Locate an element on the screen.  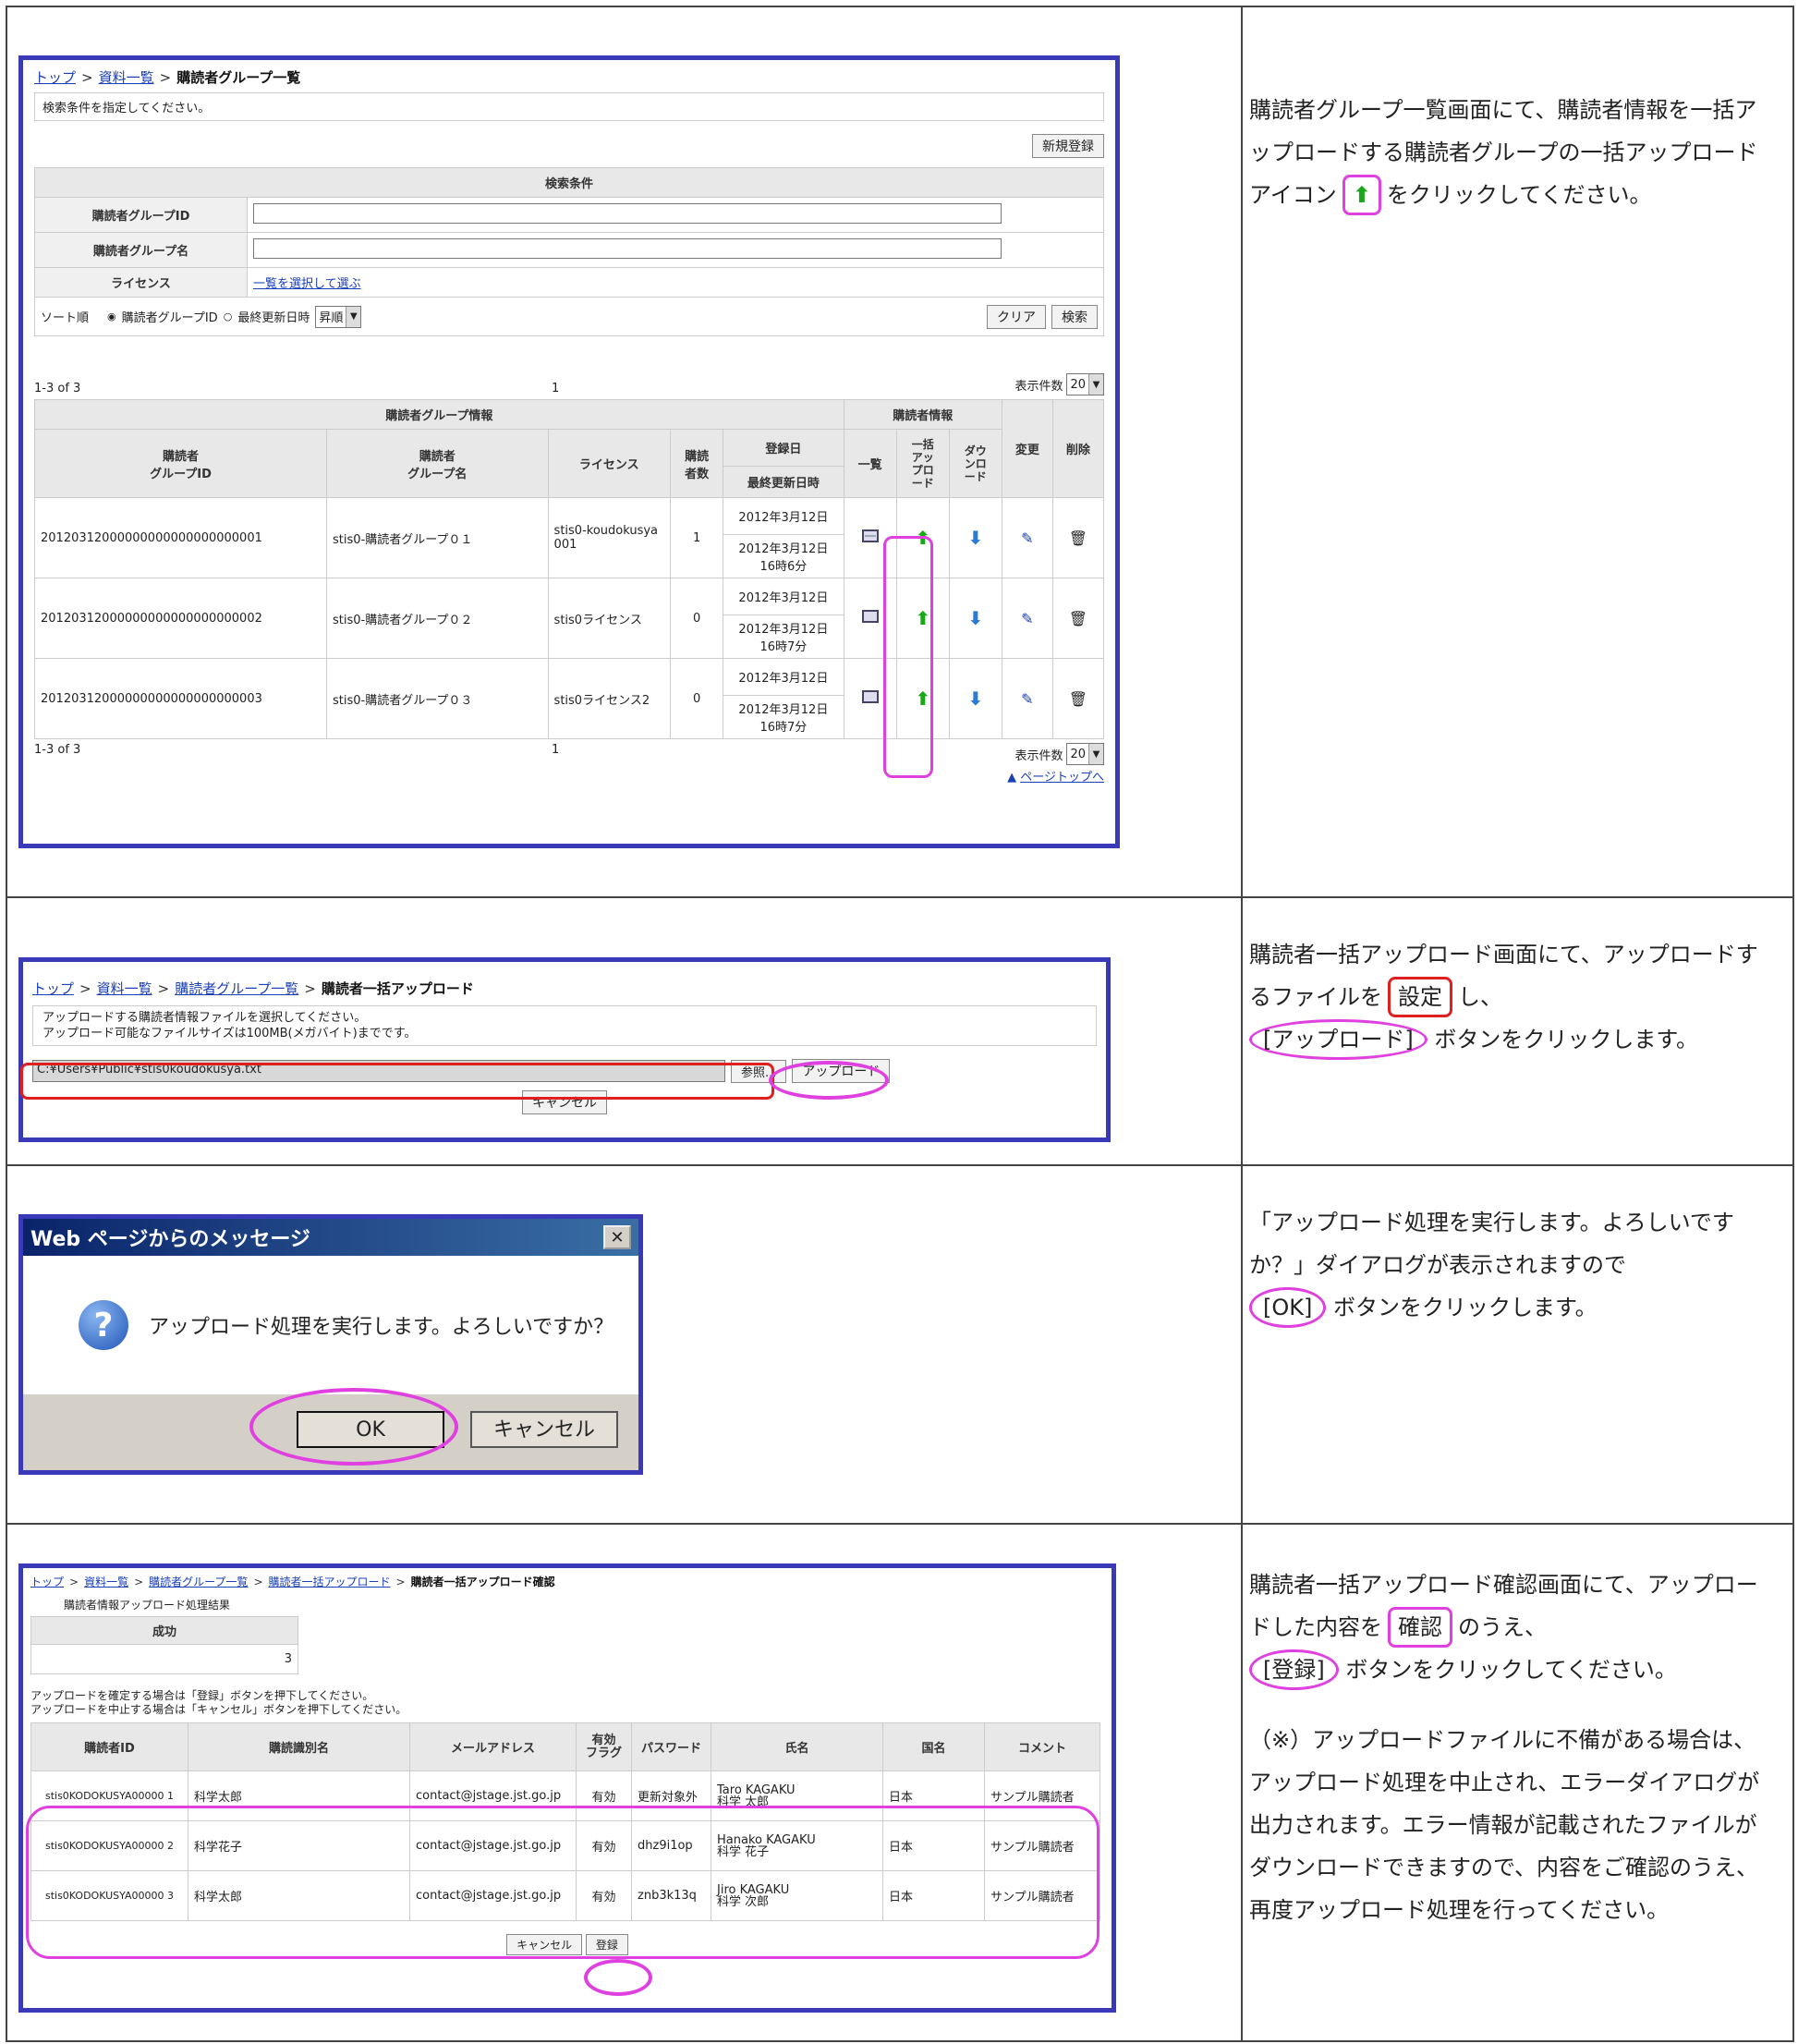
row2-delete-cell: 🗑 is located at coordinates (1078, 619).